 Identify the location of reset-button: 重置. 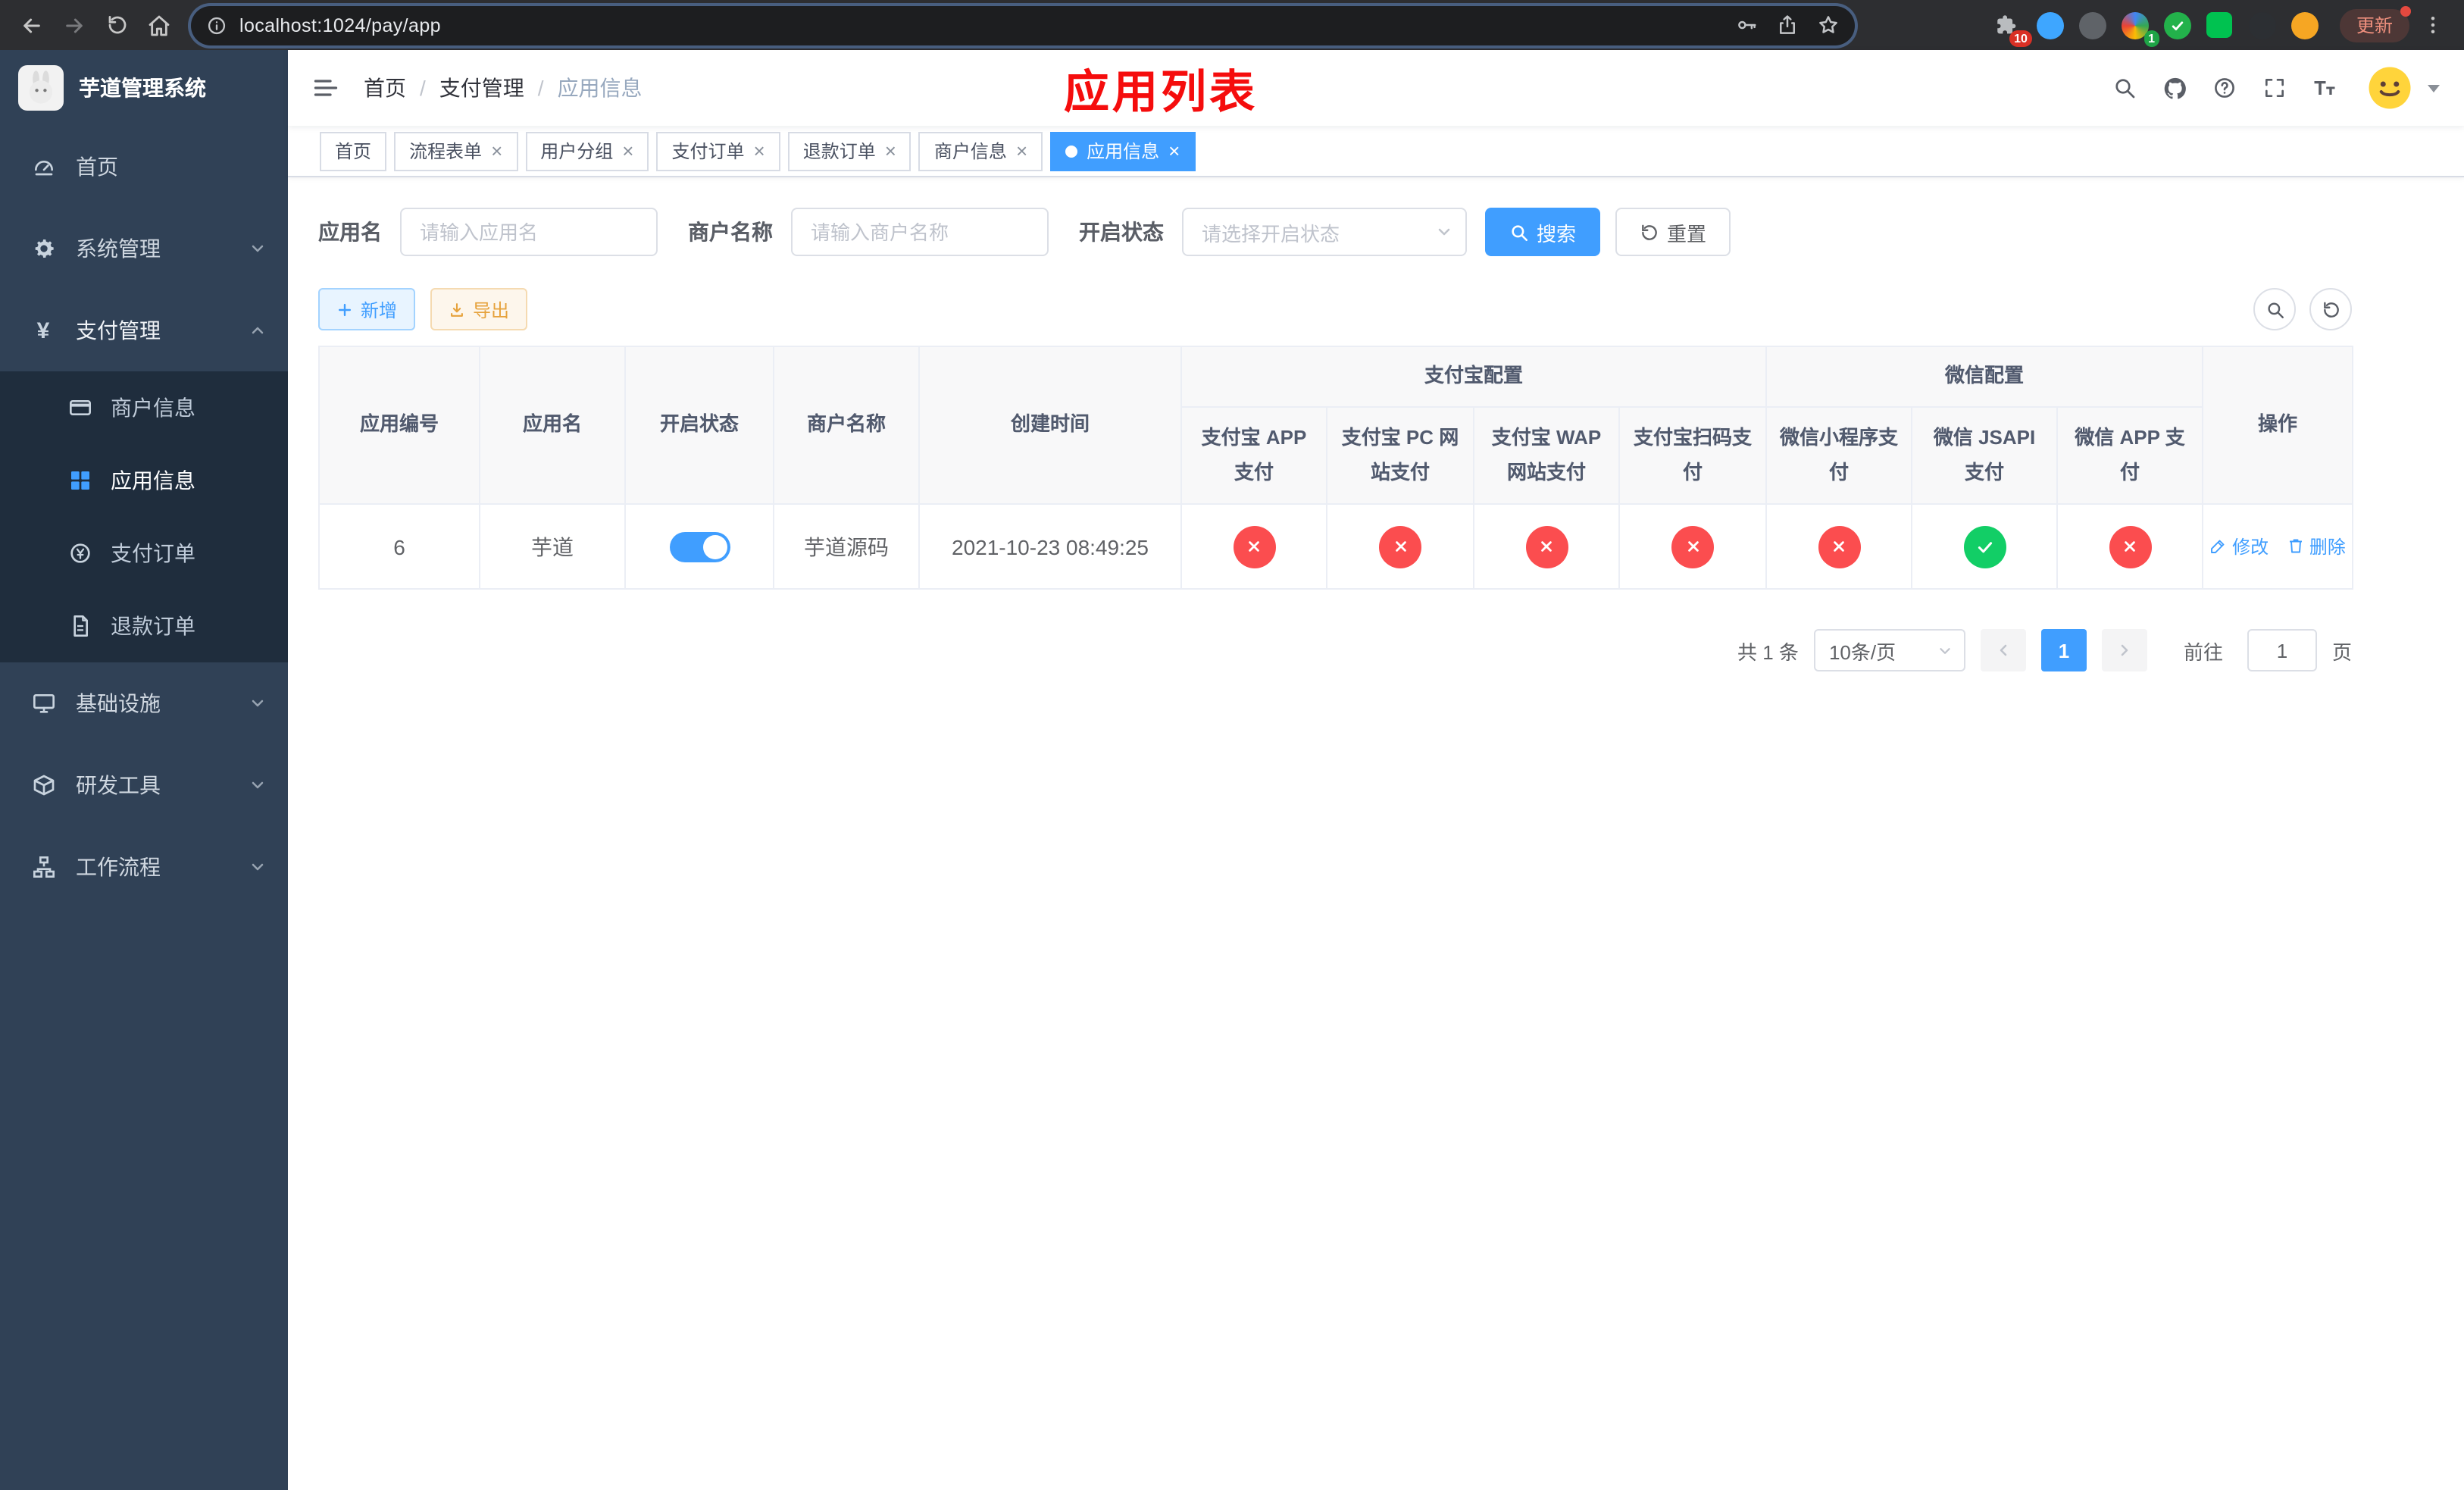
(1673, 232).